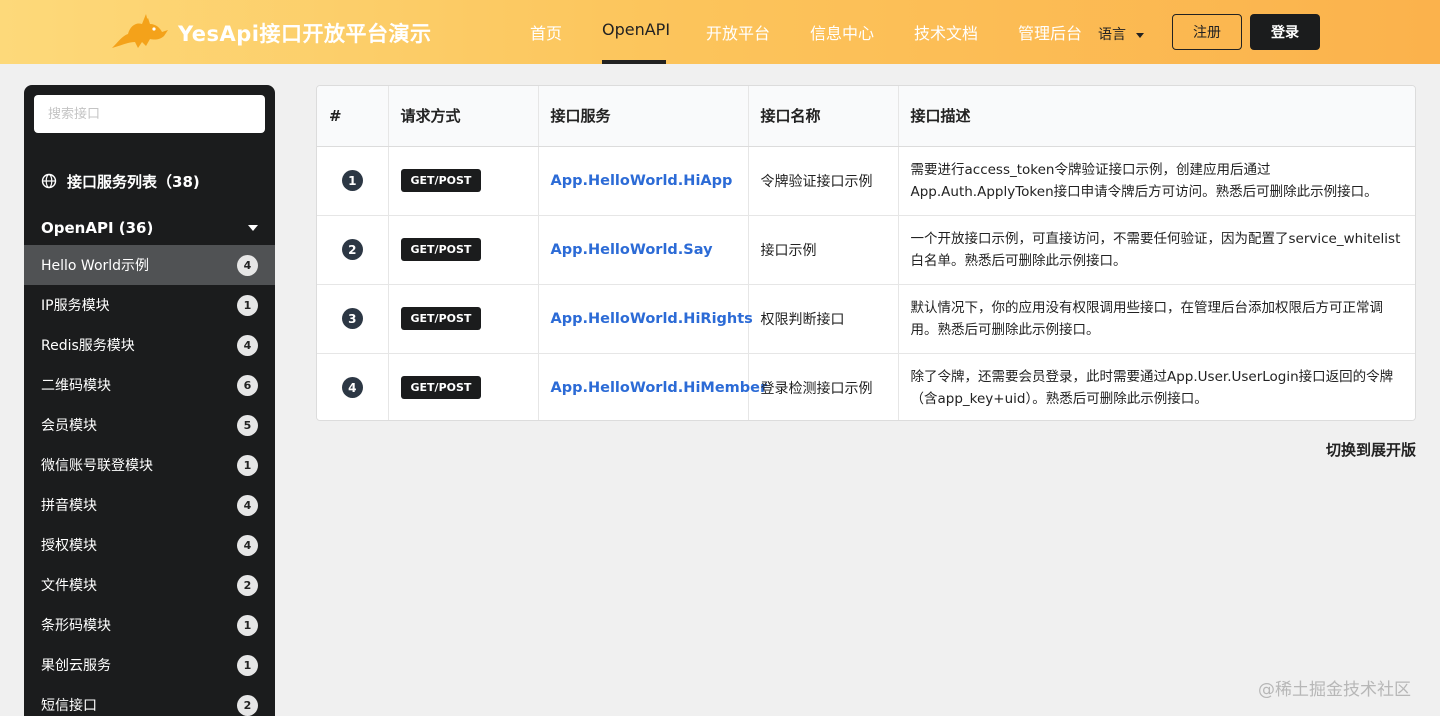  I want to click on group-openapi: OpenAPI (36), so click(149, 228).